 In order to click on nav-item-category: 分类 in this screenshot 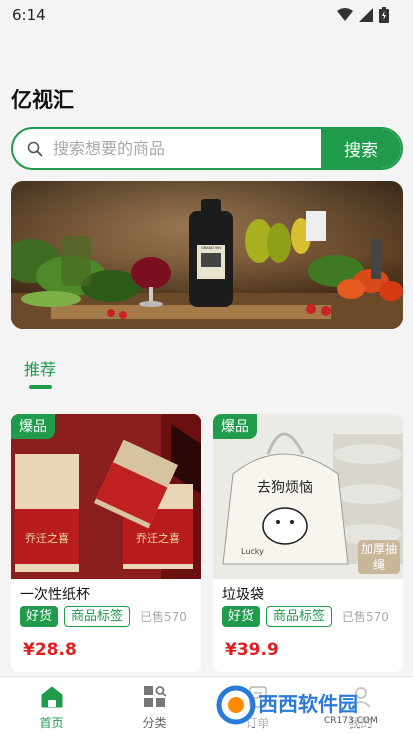, I will do `click(154, 705)`.